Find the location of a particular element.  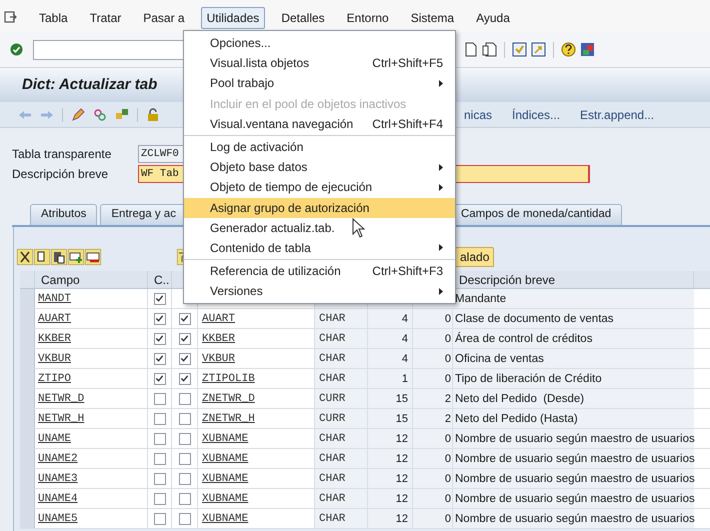

menu-item: Contenido de tabla is located at coordinates (319, 248).